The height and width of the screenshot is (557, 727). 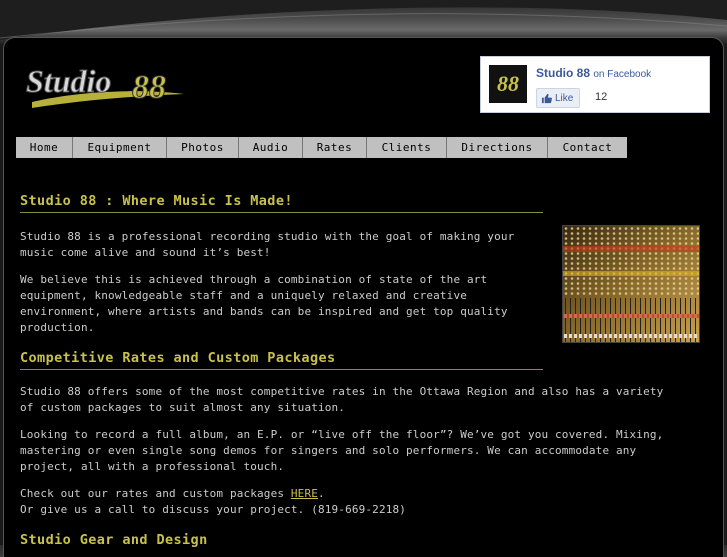 I want to click on nav-directions: Directions, so click(x=497, y=147).